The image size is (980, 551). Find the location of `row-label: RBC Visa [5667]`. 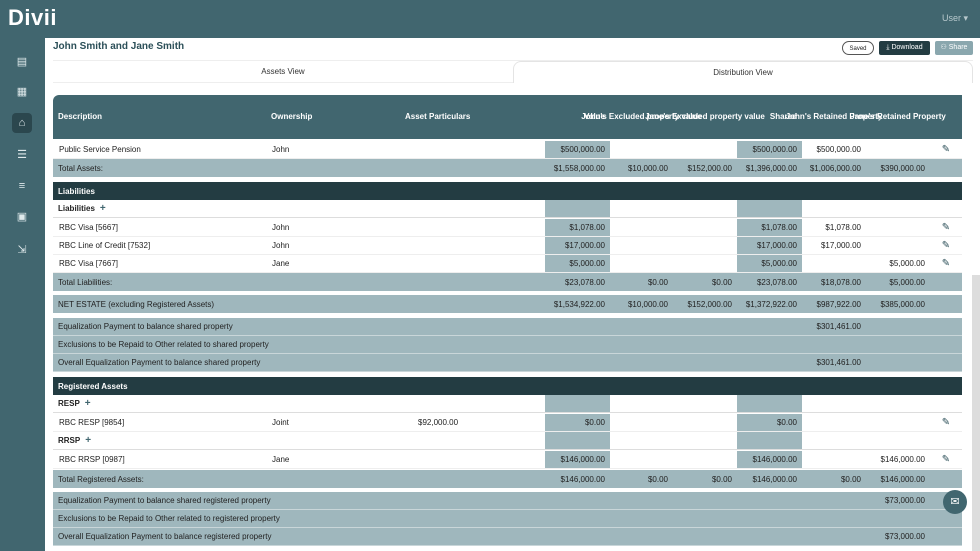

row-label: RBC Visa [5667] is located at coordinates (88, 227).